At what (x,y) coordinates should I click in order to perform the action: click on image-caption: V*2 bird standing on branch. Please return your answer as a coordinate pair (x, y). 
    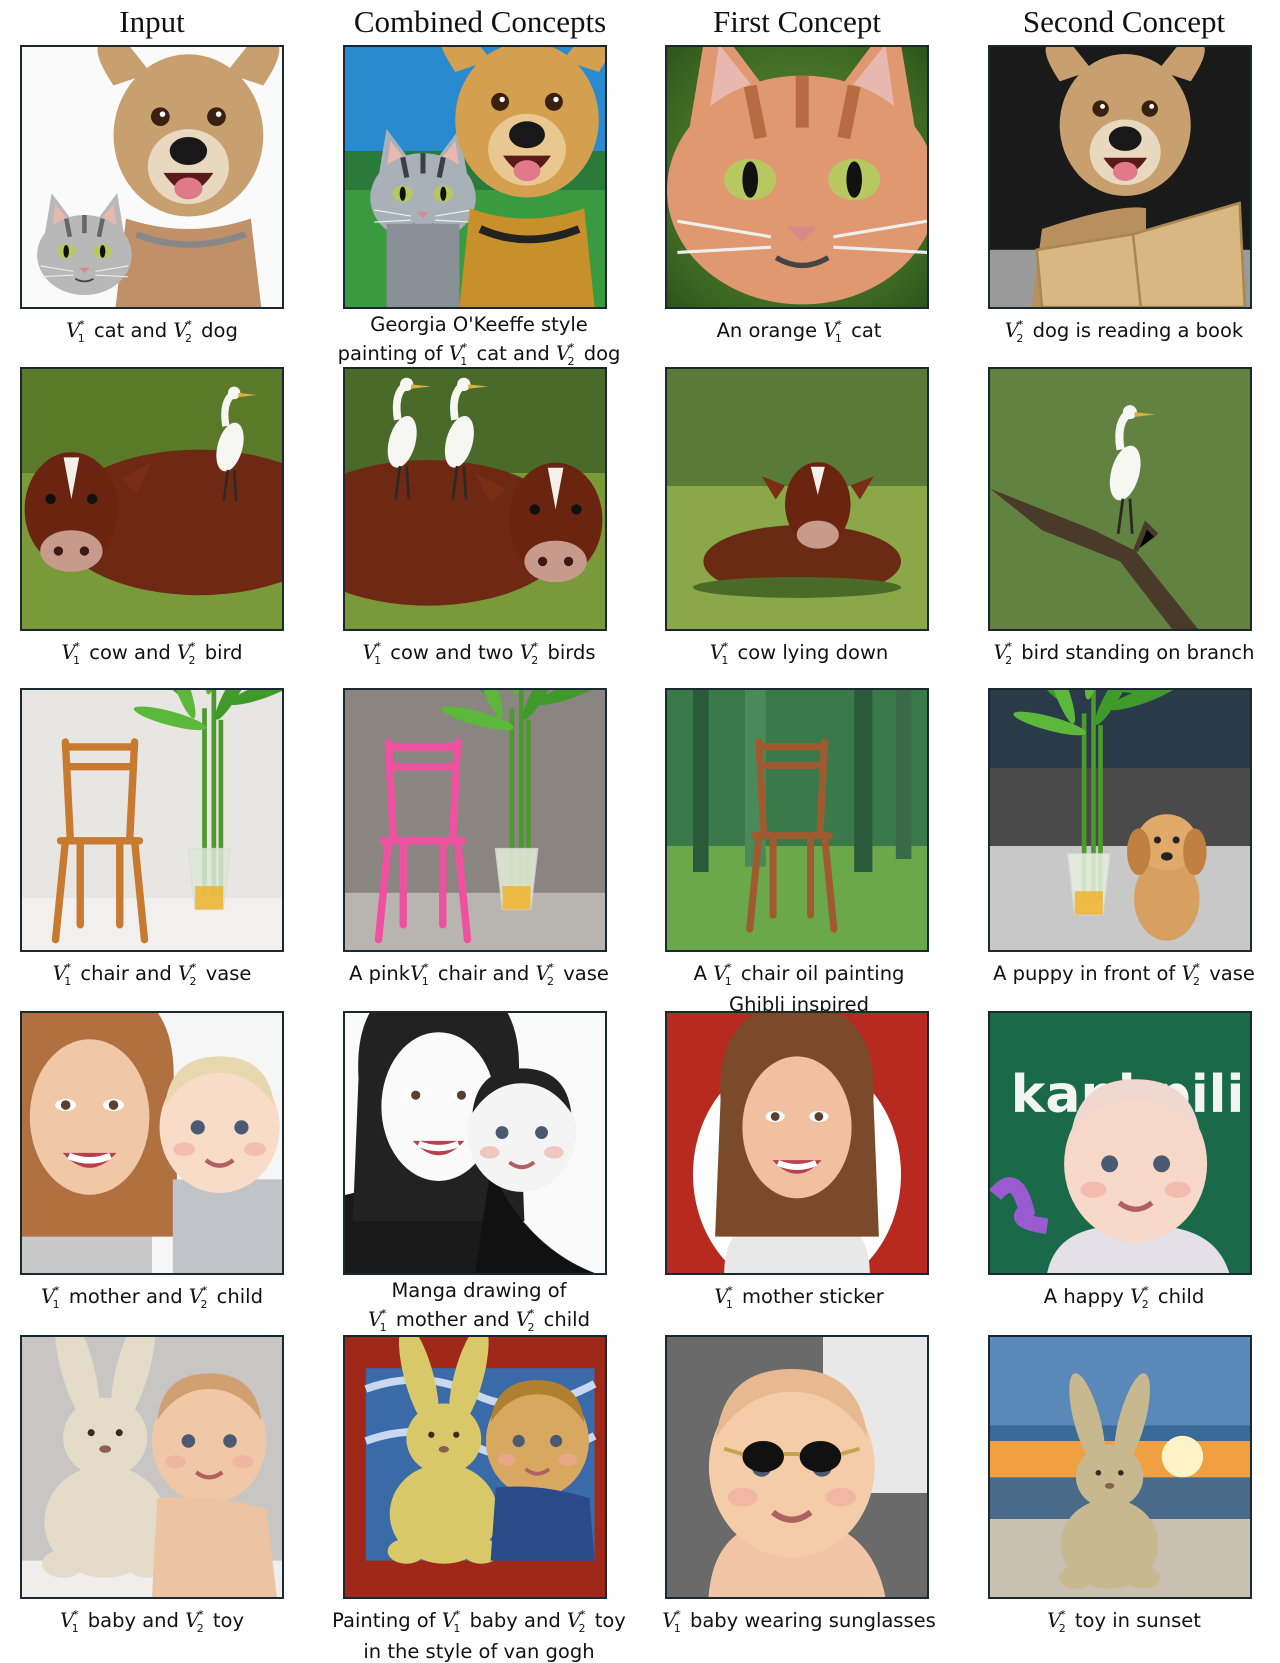
    Looking at the image, I should click on (1122, 653).